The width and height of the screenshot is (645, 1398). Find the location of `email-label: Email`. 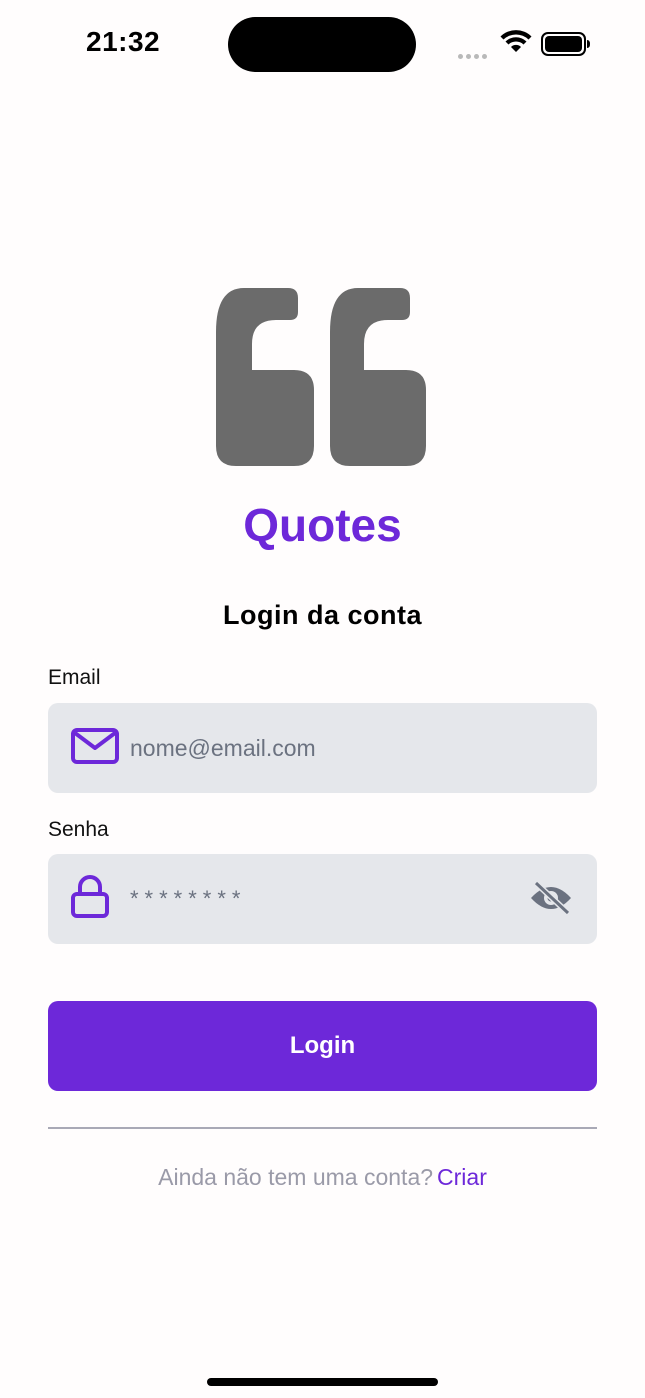

email-label: Email is located at coordinates (74, 677).